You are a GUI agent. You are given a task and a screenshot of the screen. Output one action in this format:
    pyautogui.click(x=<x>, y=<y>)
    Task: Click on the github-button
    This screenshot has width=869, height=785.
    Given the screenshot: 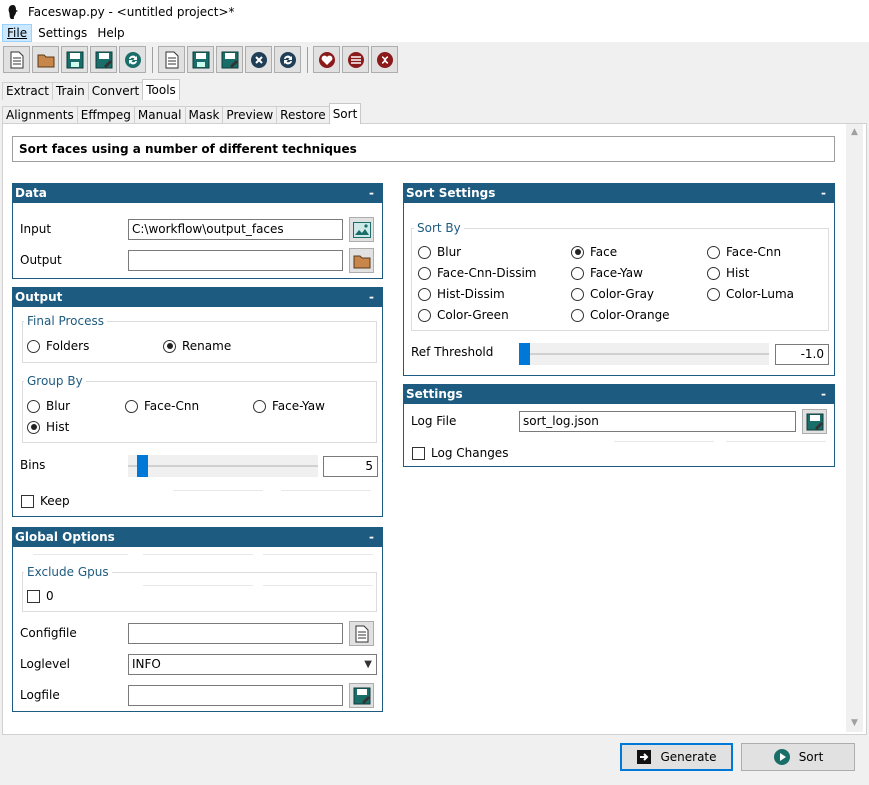 What is the action you would take?
    pyautogui.click(x=384, y=59)
    